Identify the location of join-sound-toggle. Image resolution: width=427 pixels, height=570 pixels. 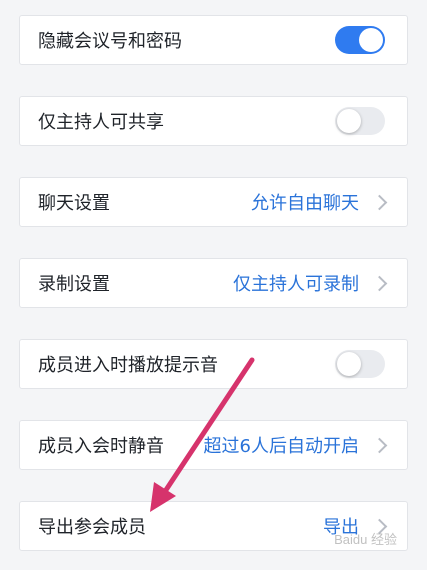
(360, 364).